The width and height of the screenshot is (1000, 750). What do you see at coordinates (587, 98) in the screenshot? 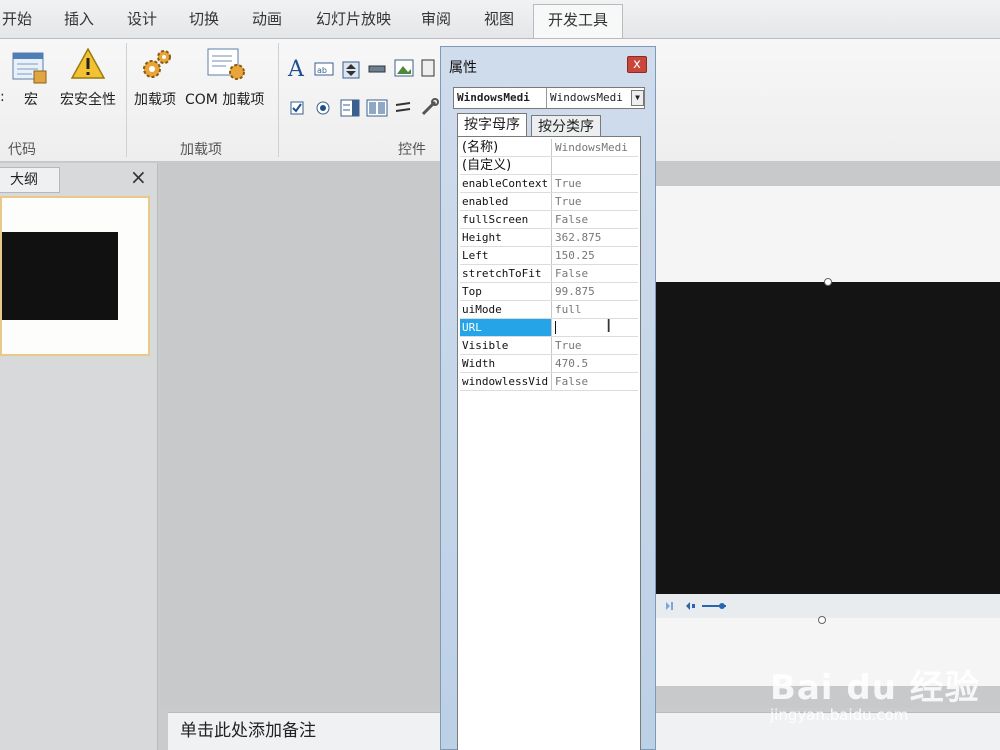
I see `object-type: WindowsMedi` at bounding box center [587, 98].